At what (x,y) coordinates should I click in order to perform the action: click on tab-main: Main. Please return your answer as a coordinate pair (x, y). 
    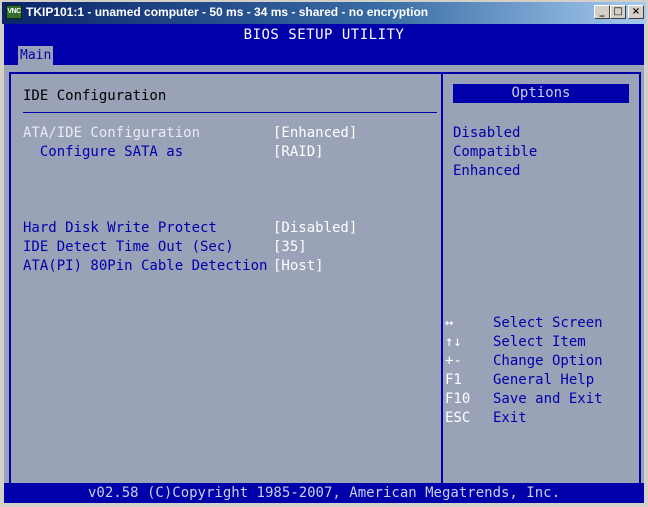
    Looking at the image, I should click on (36, 55).